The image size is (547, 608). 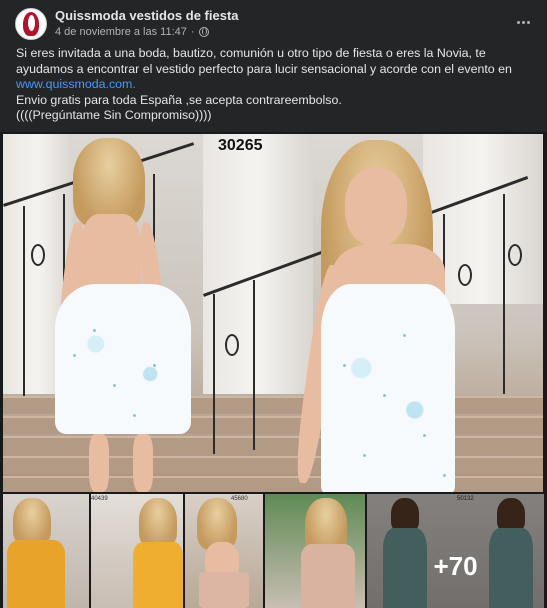 What do you see at coordinates (76, 84) in the screenshot?
I see `website-link: www.quissmoda.com.` at bounding box center [76, 84].